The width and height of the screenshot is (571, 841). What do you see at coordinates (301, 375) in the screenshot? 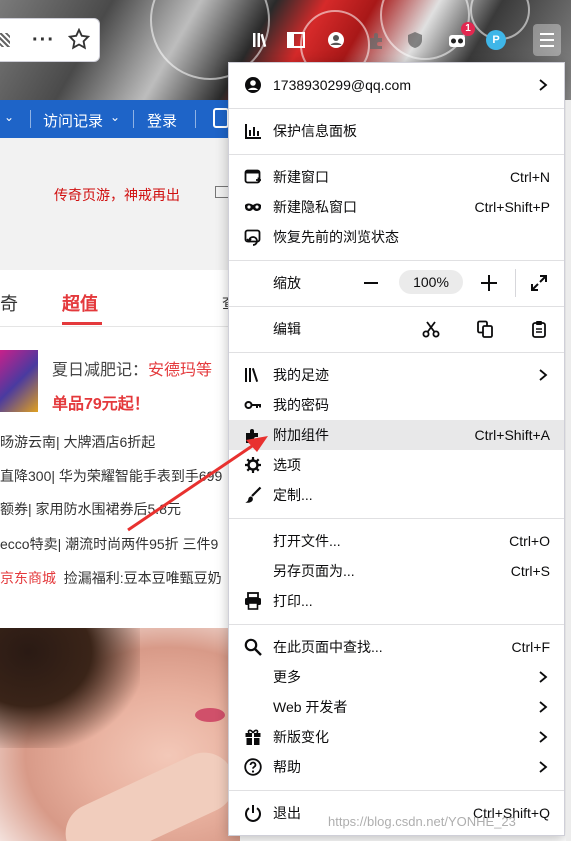
I see `menu-label: 我的足迹` at bounding box center [301, 375].